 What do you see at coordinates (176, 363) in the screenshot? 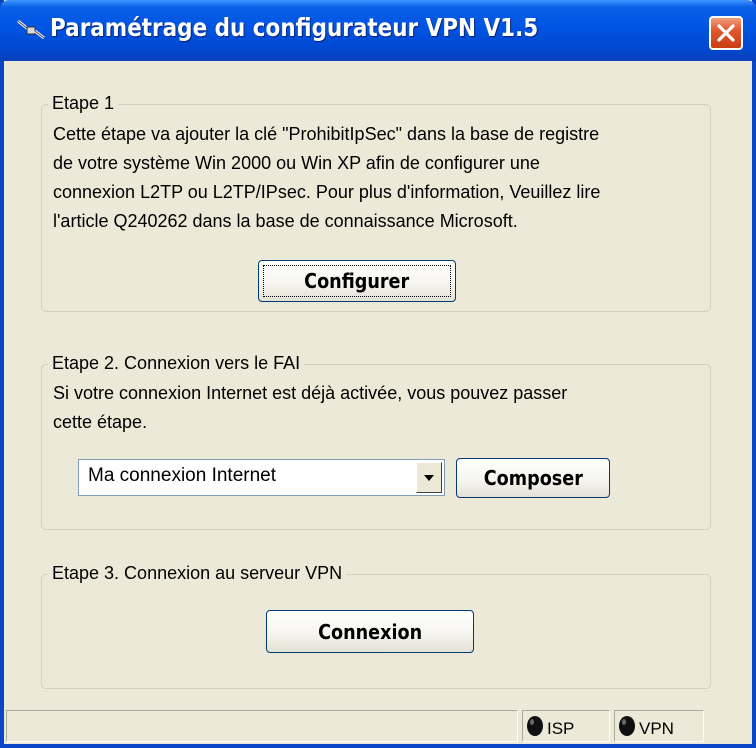
I see `step2-legend: Etape 2. Connexion vers le FAI` at bounding box center [176, 363].